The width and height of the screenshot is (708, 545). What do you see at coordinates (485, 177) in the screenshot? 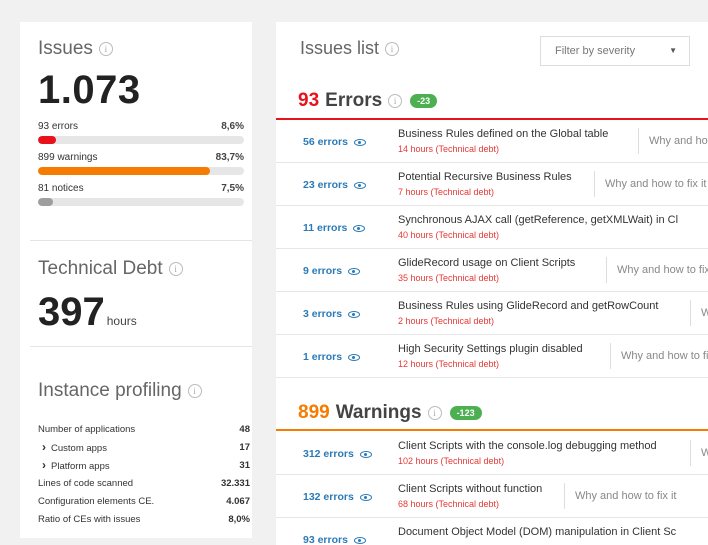
I see `issue-title: Potential Recursive Business Rules` at bounding box center [485, 177].